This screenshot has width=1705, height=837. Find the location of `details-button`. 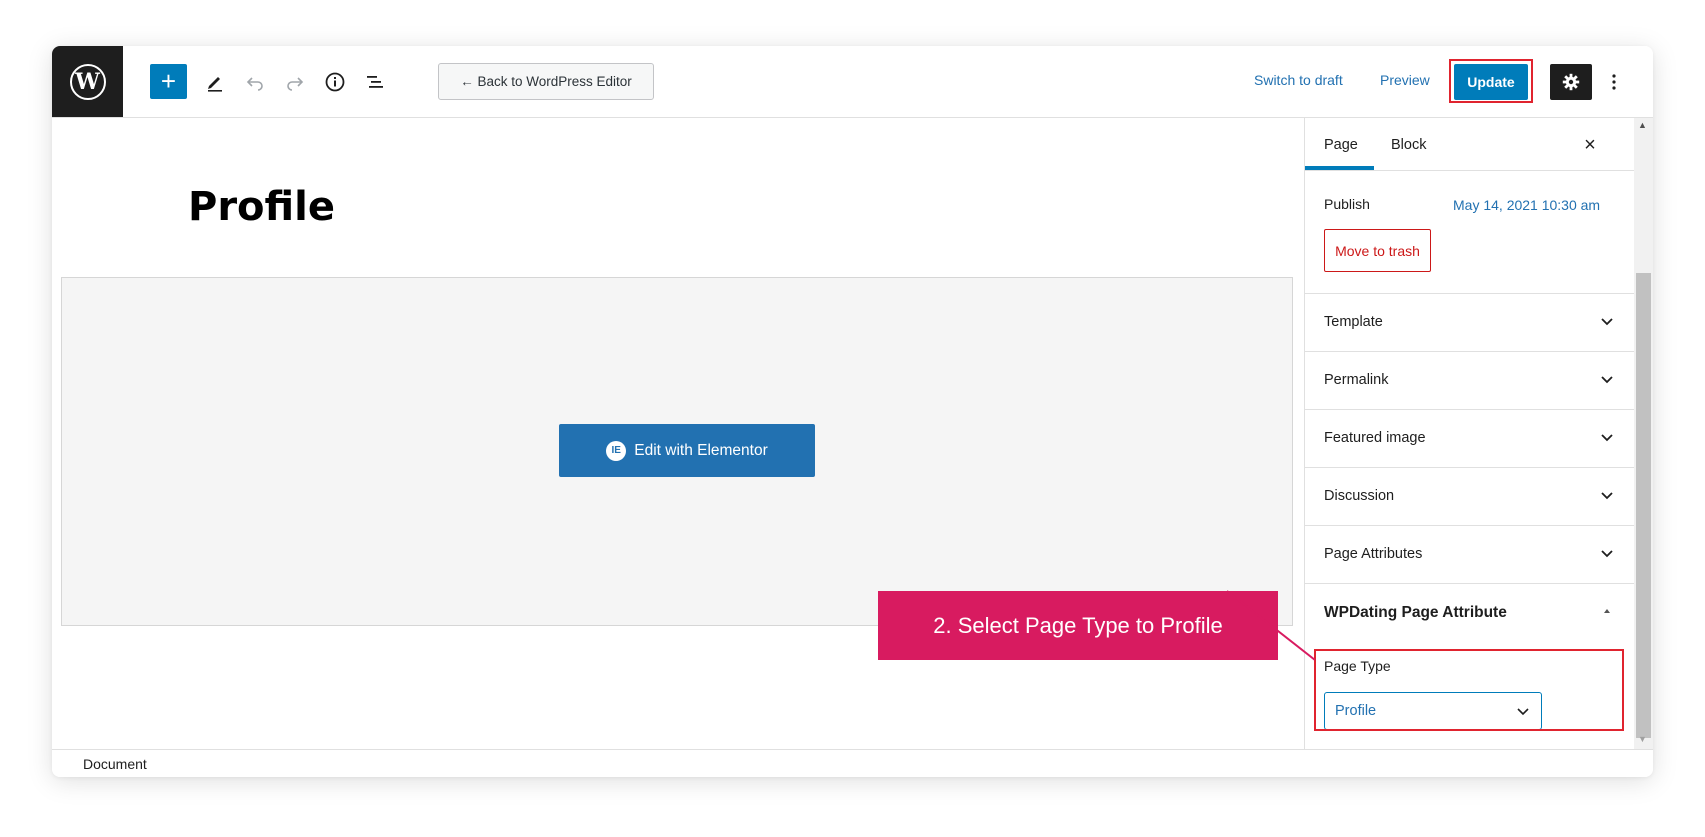

details-button is located at coordinates (335, 81).